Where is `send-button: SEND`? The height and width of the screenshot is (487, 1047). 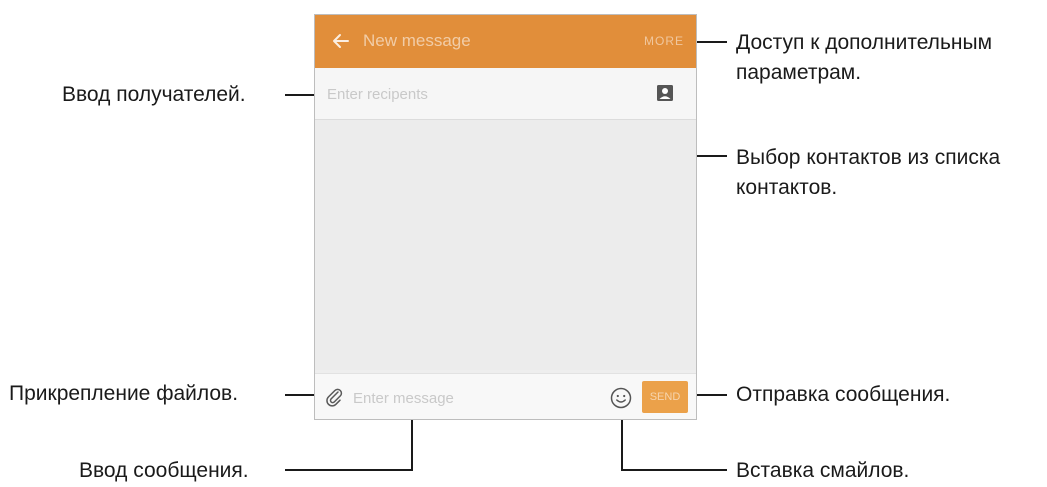 send-button: SEND is located at coordinates (665, 397).